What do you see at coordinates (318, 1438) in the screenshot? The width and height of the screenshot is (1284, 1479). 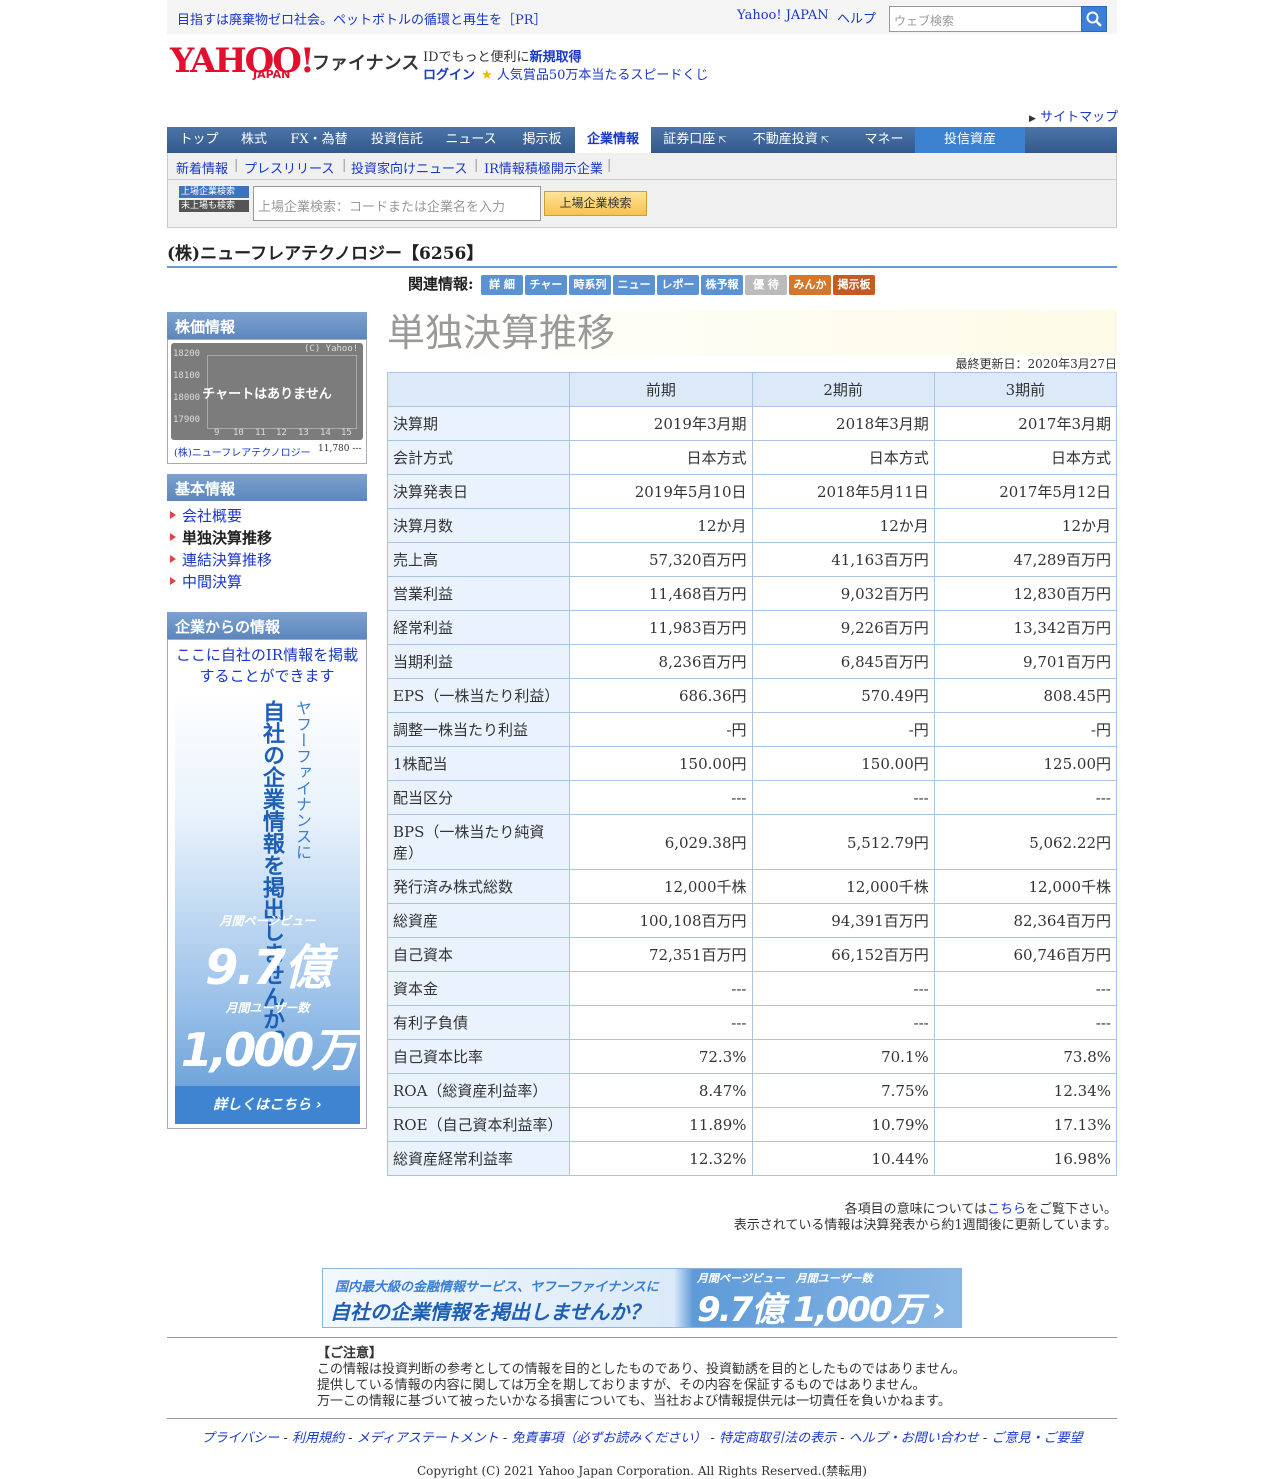 I see `footer-terms: 利用規約` at bounding box center [318, 1438].